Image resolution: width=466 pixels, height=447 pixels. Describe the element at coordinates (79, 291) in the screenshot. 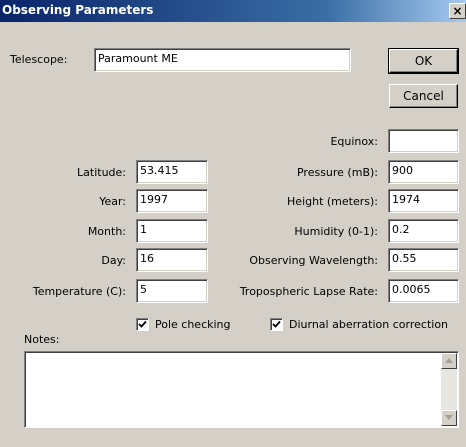

I see `temperature-label: Temperature (C):` at that location.